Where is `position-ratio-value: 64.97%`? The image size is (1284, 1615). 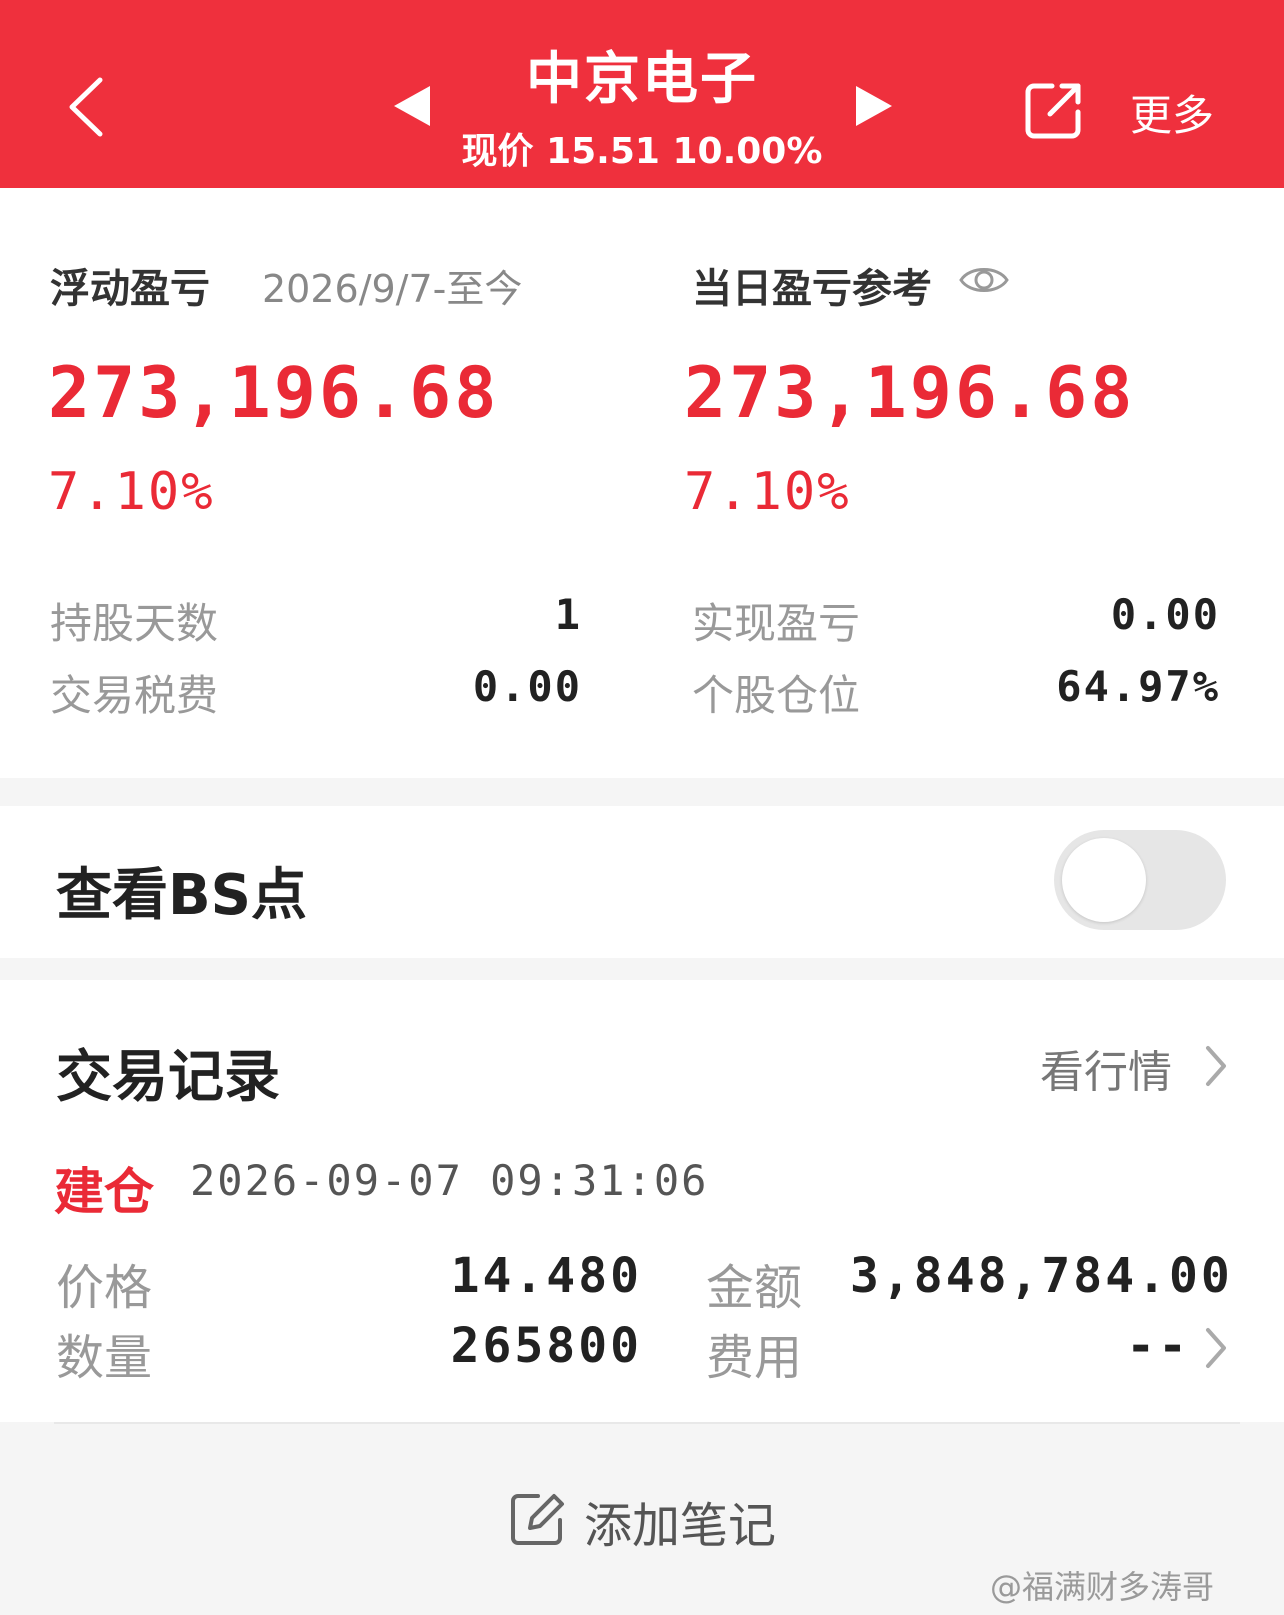
position-ratio-value: 64.97% is located at coordinates (1138, 686).